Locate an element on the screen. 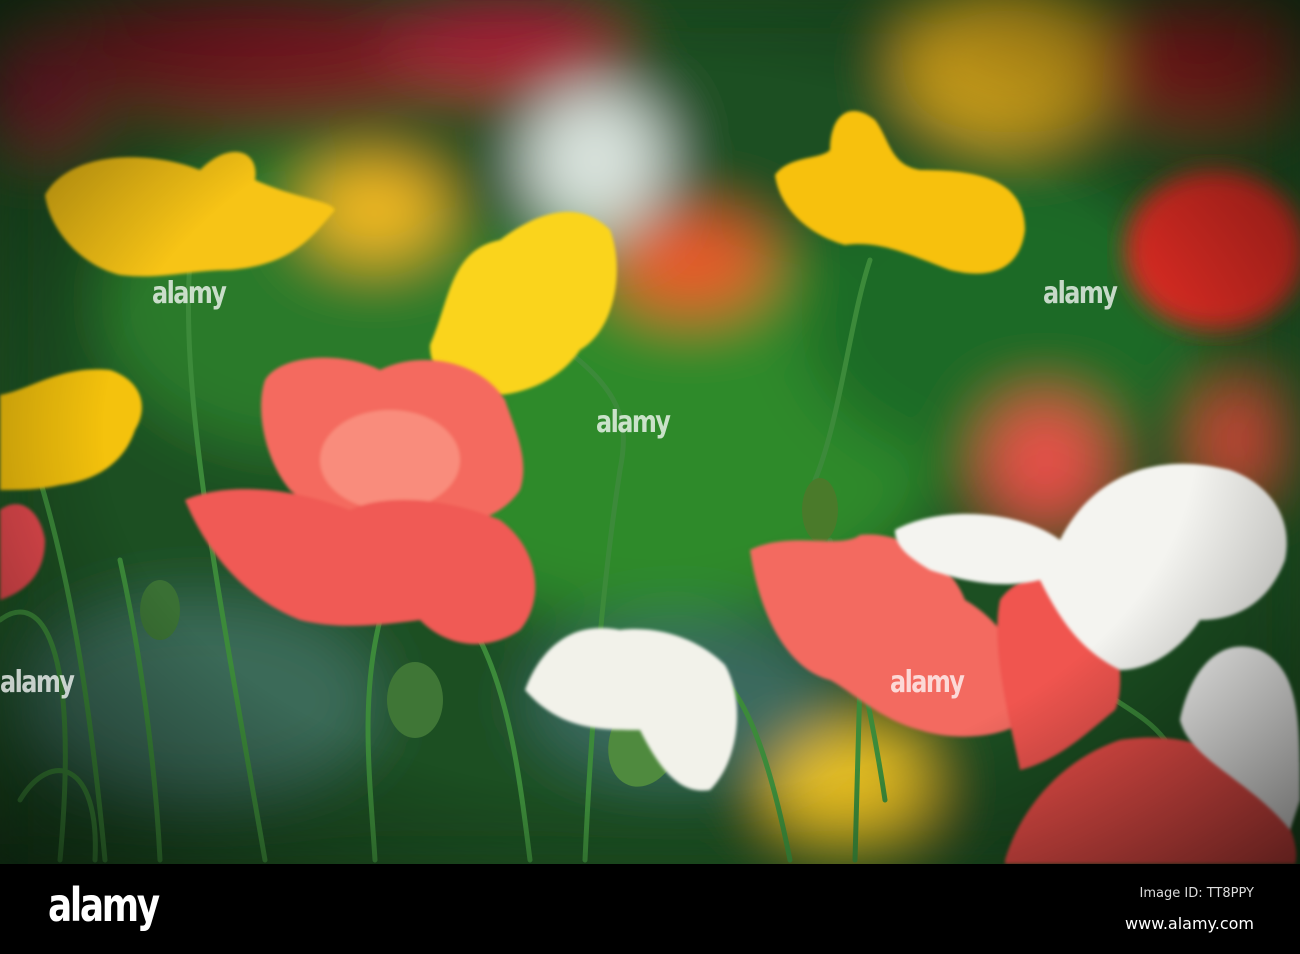 This screenshot has height=954, width=1300. image-id: Image ID: TT8PPY is located at coordinates (1196, 893).